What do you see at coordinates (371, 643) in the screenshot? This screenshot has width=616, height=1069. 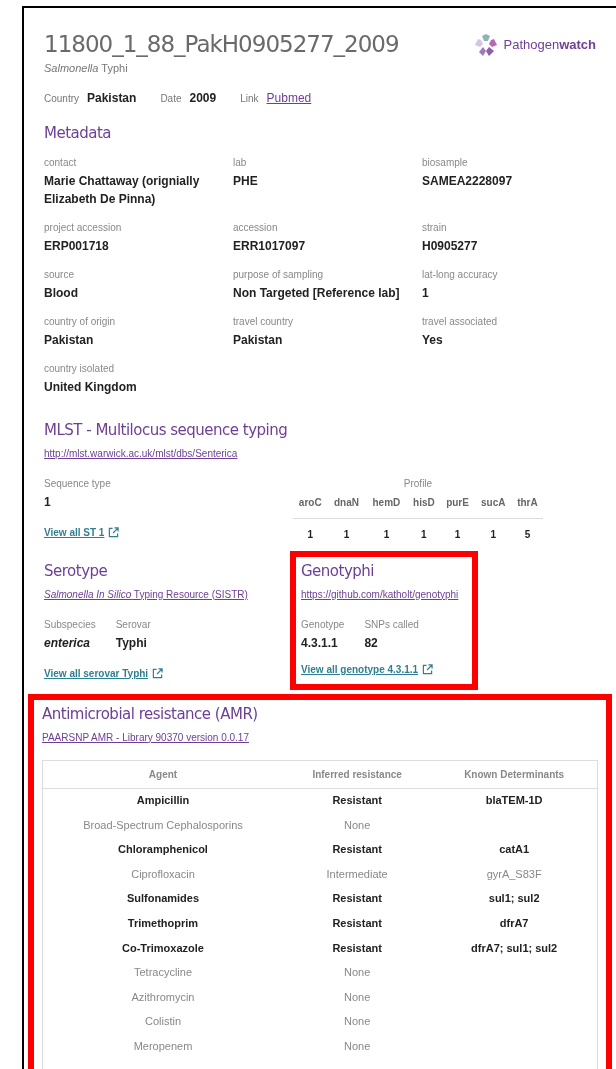 I see `field-value: 82` at bounding box center [371, 643].